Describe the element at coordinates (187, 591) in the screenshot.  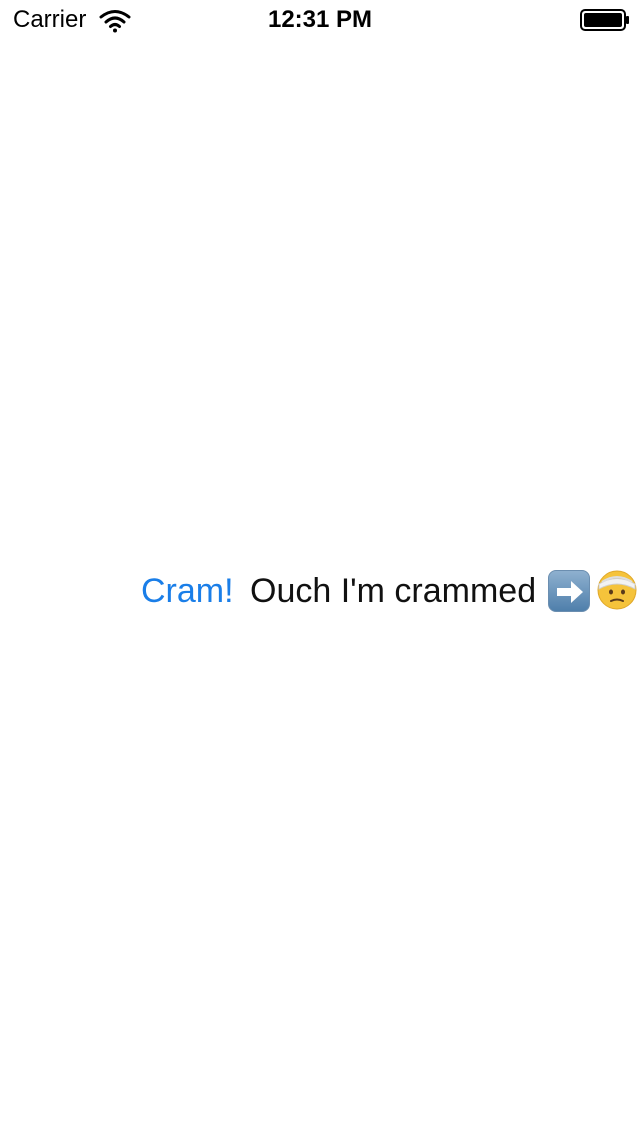
I see `cram-button: Cram!` at that location.